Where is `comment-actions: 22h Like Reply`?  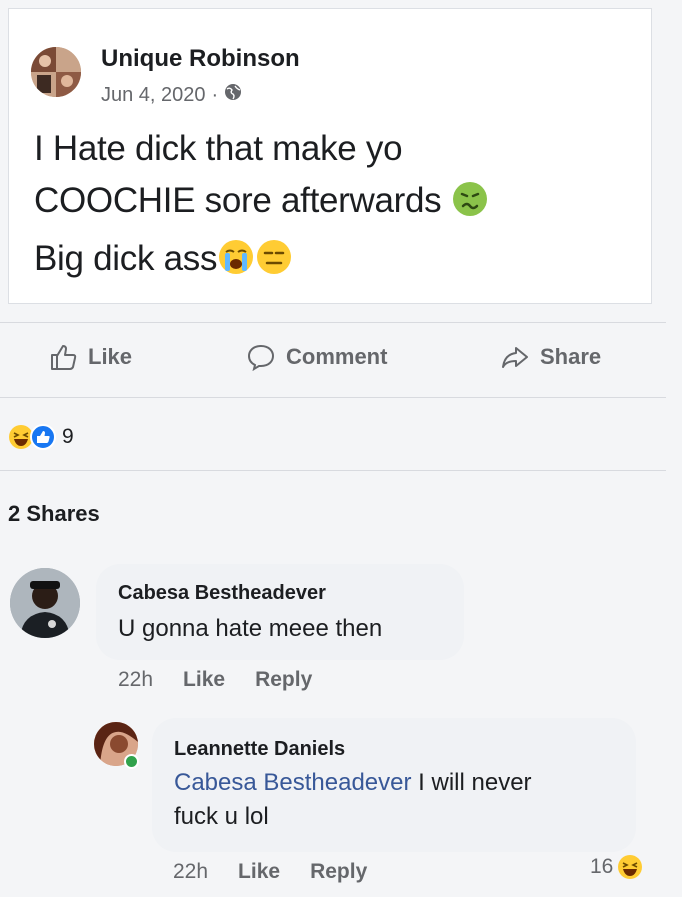
comment-actions: 22h Like Reply is located at coordinates (215, 680).